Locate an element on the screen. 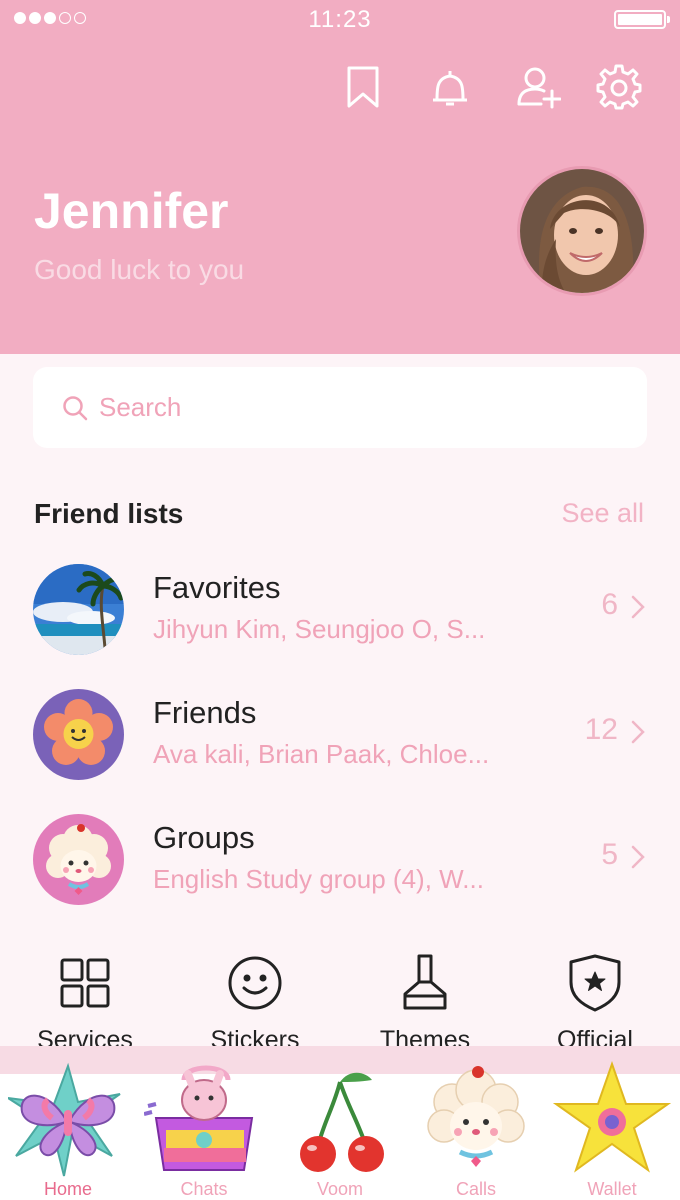  official-button: Official is located at coordinates (595, 1003).